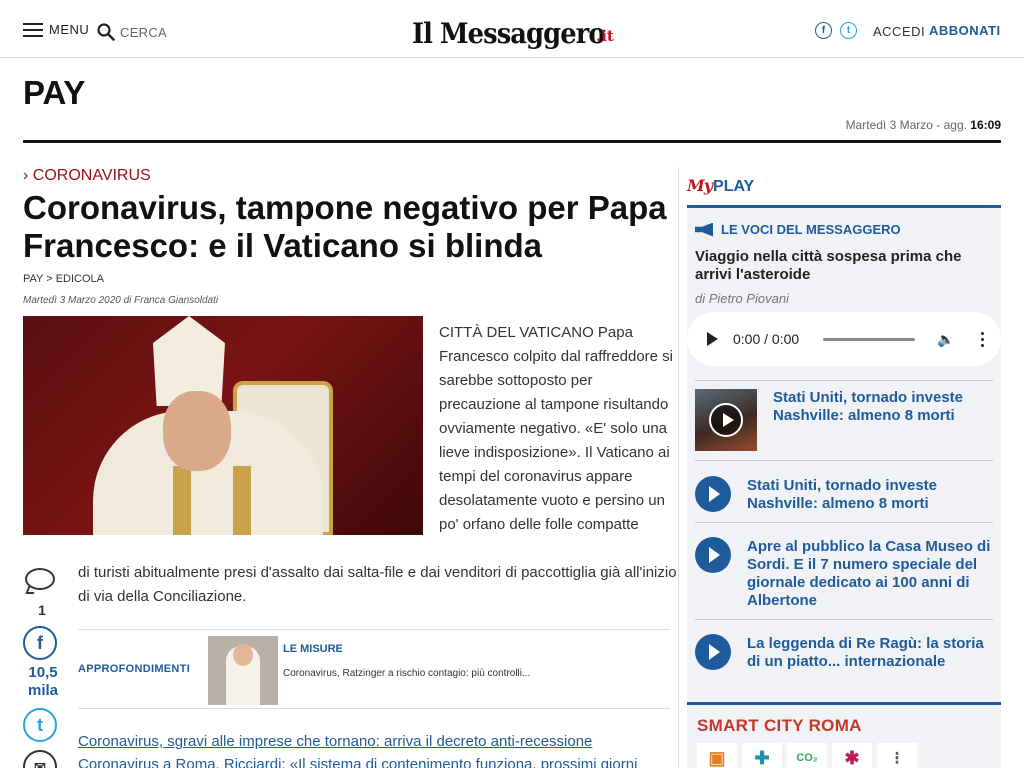 The image size is (1024, 768). I want to click on facebook-icon: f, so click(823, 30).